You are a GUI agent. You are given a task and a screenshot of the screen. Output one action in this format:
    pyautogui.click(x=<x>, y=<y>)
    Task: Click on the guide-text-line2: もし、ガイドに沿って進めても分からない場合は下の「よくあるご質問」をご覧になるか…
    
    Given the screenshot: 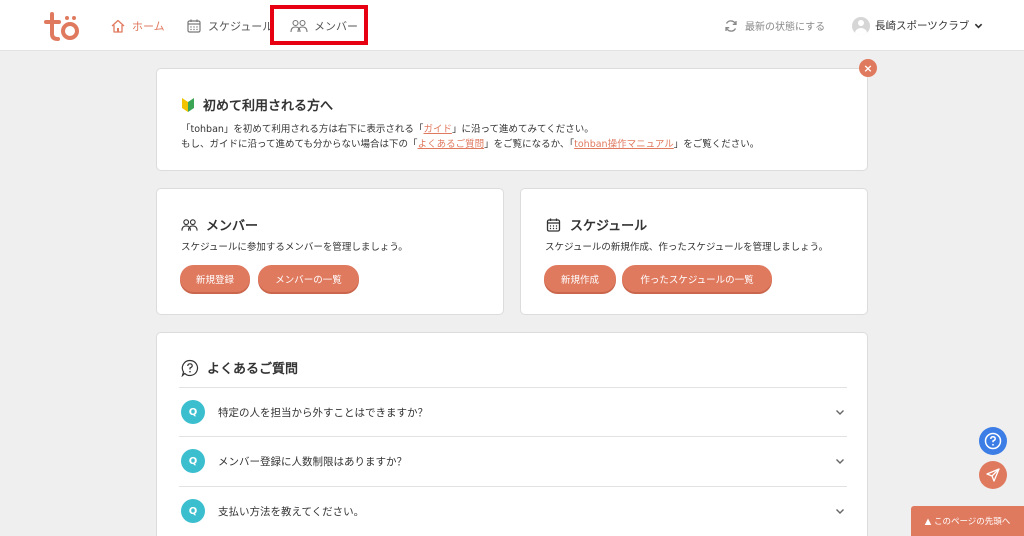 What is the action you would take?
    pyautogui.click(x=470, y=143)
    